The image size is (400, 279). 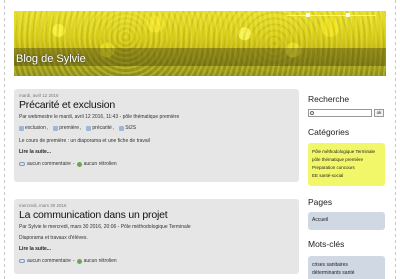 I want to click on search-icon, so click(x=312, y=113).